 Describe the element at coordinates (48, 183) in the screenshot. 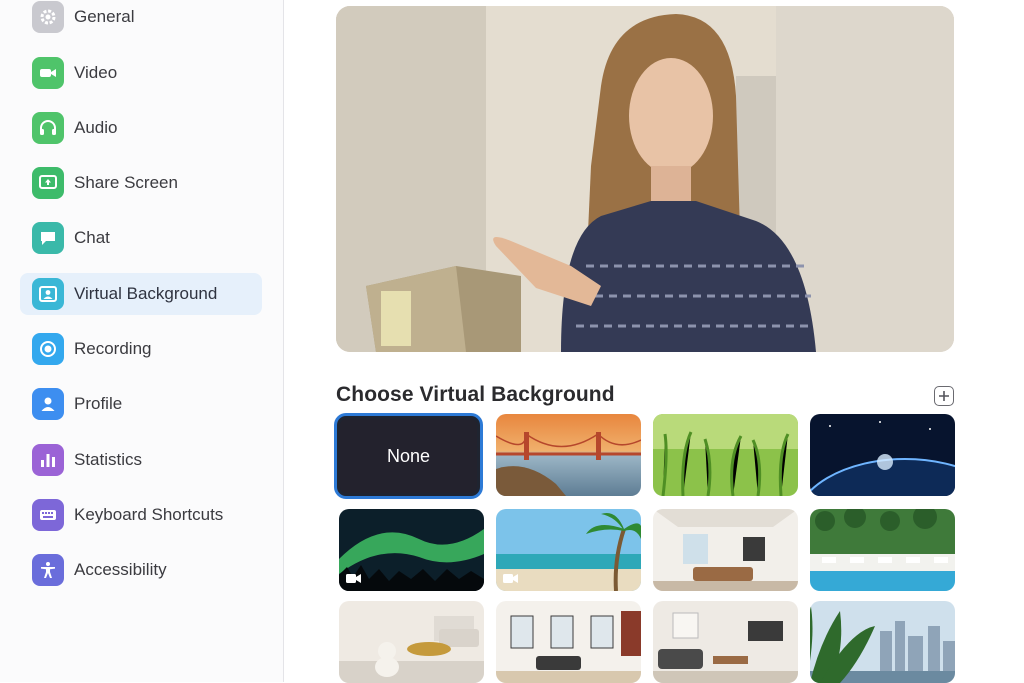

I see `share-screen-icon` at that location.